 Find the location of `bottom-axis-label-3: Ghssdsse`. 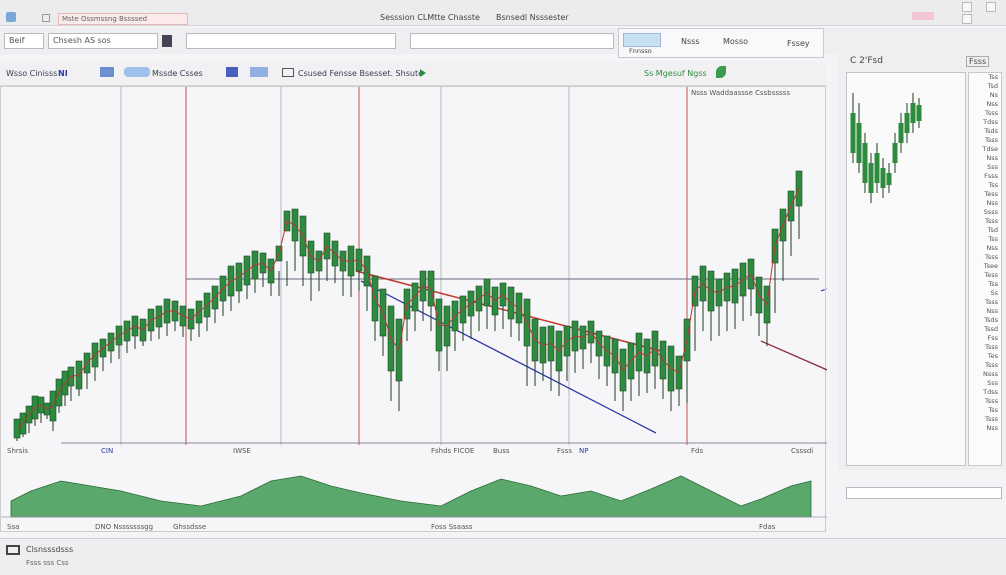

bottom-axis-label-3: Ghssdsse is located at coordinates (190, 527).